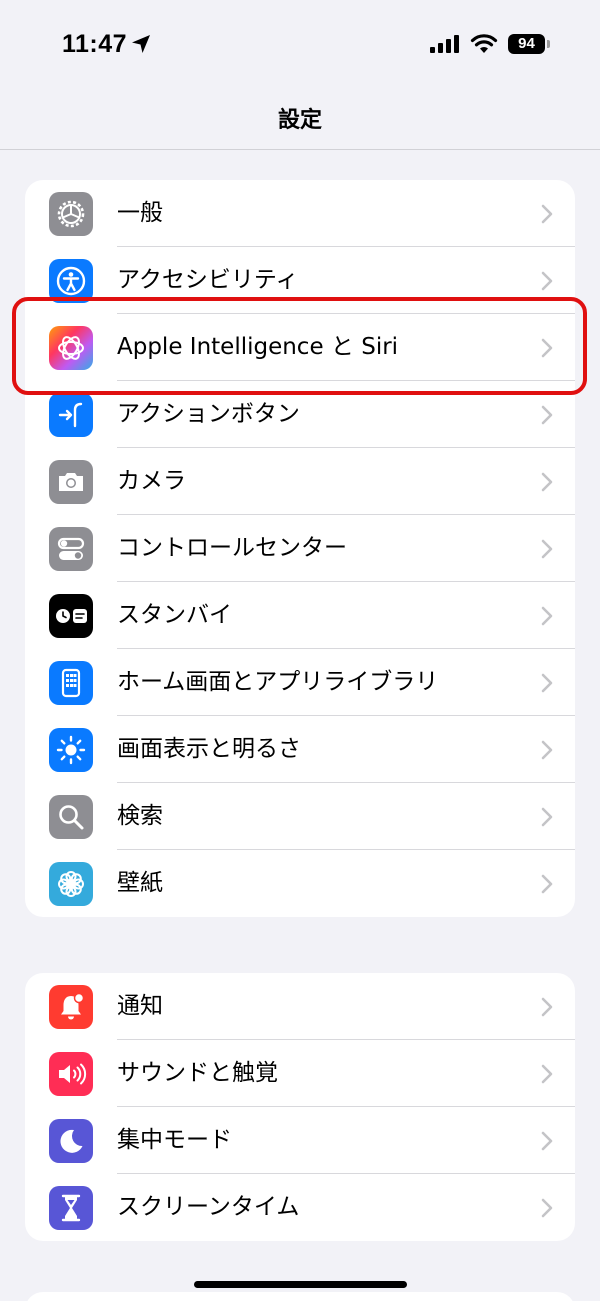  Describe the element at coordinates (71, 884) in the screenshot. I see `wallpaper-icon` at that location.